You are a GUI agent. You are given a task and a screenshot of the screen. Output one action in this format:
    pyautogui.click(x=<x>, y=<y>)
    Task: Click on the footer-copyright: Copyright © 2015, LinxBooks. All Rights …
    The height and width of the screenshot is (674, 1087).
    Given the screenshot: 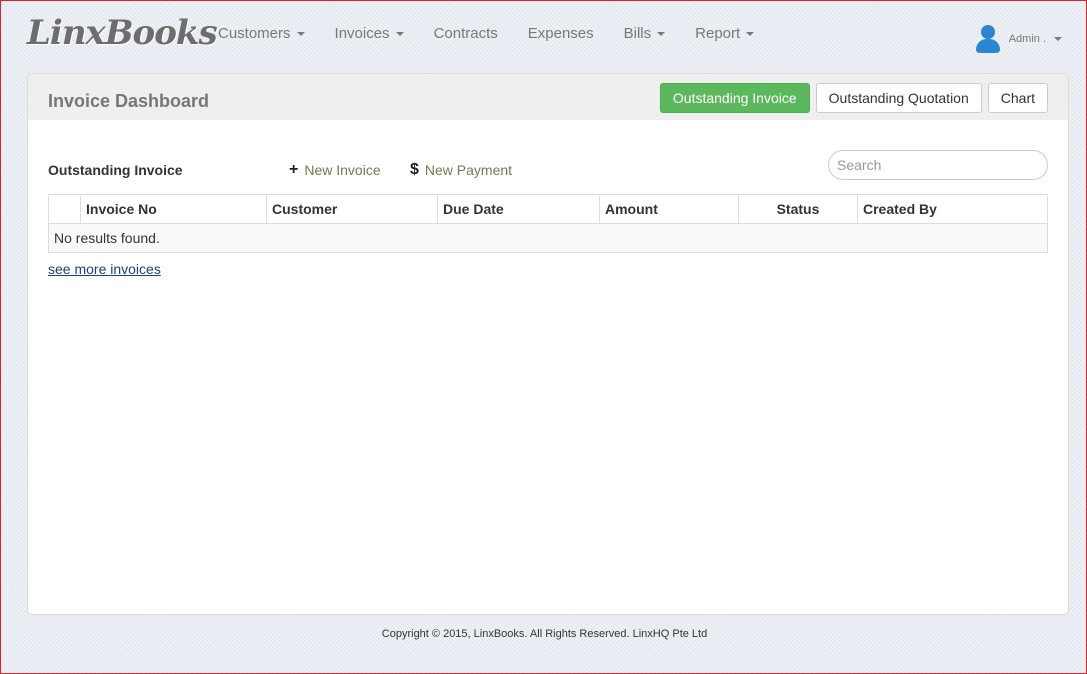 What is the action you would take?
    pyautogui.click(x=544, y=634)
    